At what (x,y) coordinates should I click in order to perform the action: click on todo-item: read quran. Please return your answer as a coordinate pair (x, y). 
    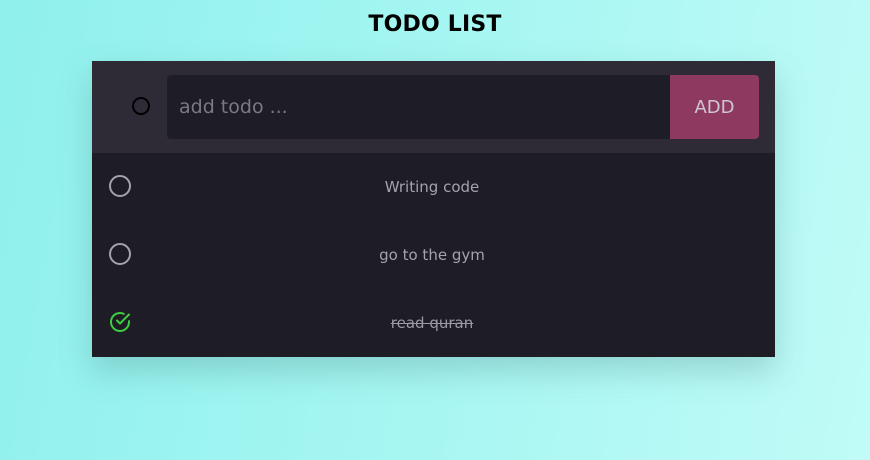
    Looking at the image, I should click on (433, 323).